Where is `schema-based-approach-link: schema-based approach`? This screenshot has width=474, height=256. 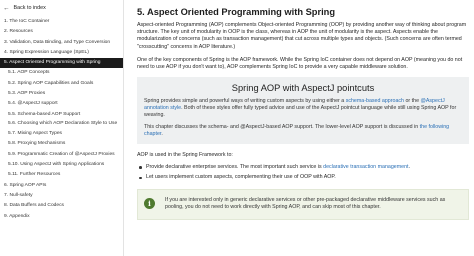 schema-based-approach-link: schema-based approach is located at coordinates (375, 101).